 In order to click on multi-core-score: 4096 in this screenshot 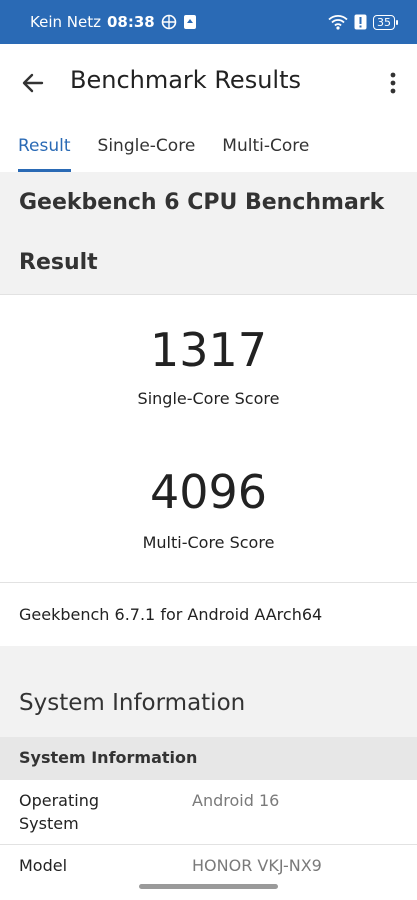, I will do `click(208, 492)`.